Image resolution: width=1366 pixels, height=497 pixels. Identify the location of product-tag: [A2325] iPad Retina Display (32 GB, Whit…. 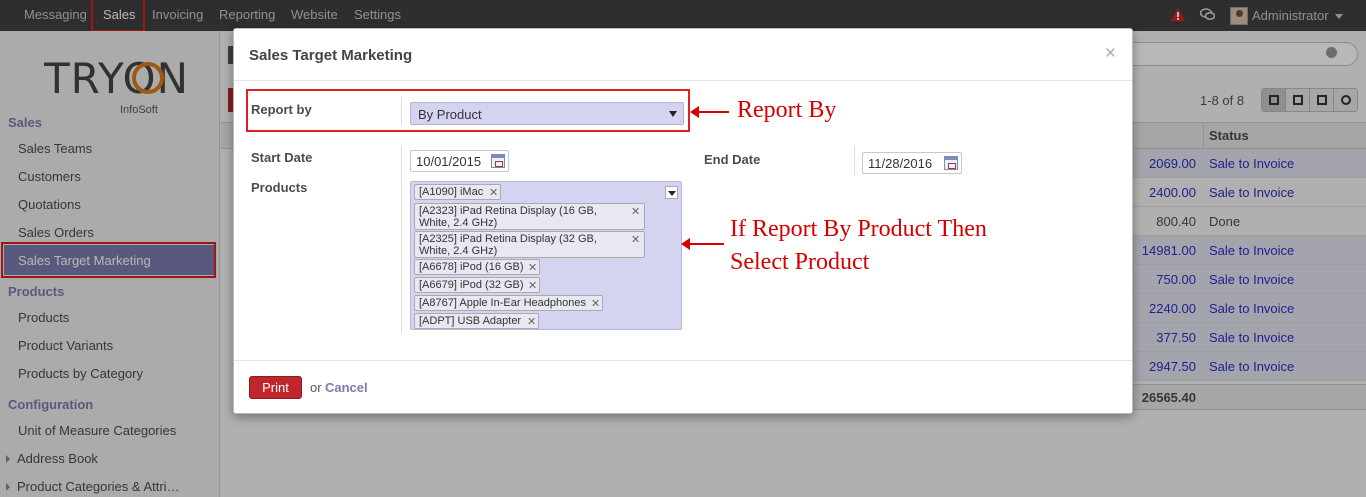
(529, 244).